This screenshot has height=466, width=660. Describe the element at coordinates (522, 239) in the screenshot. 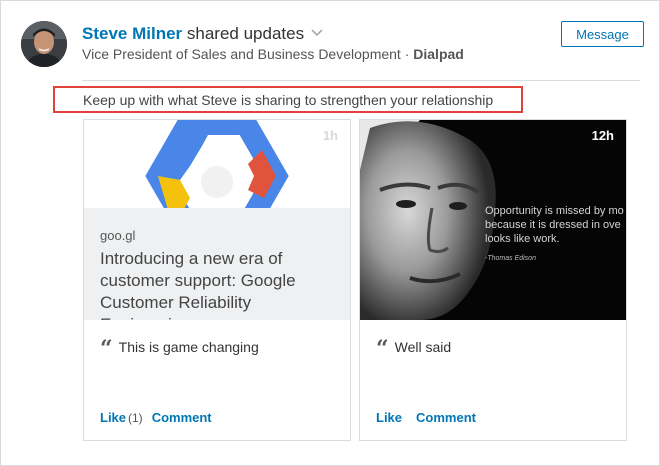

I see `quote-line: looks like work.` at that location.